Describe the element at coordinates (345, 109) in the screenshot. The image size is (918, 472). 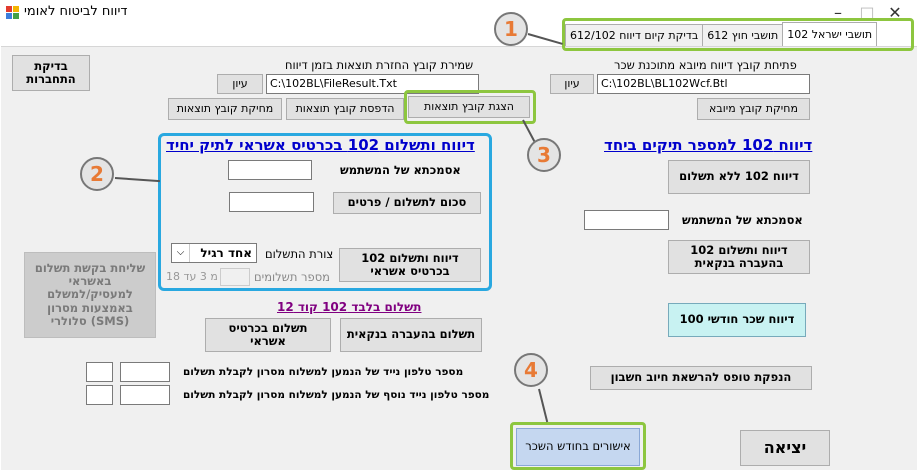
I see `print-results-button: הדפסת קובץ תוצאות` at that location.